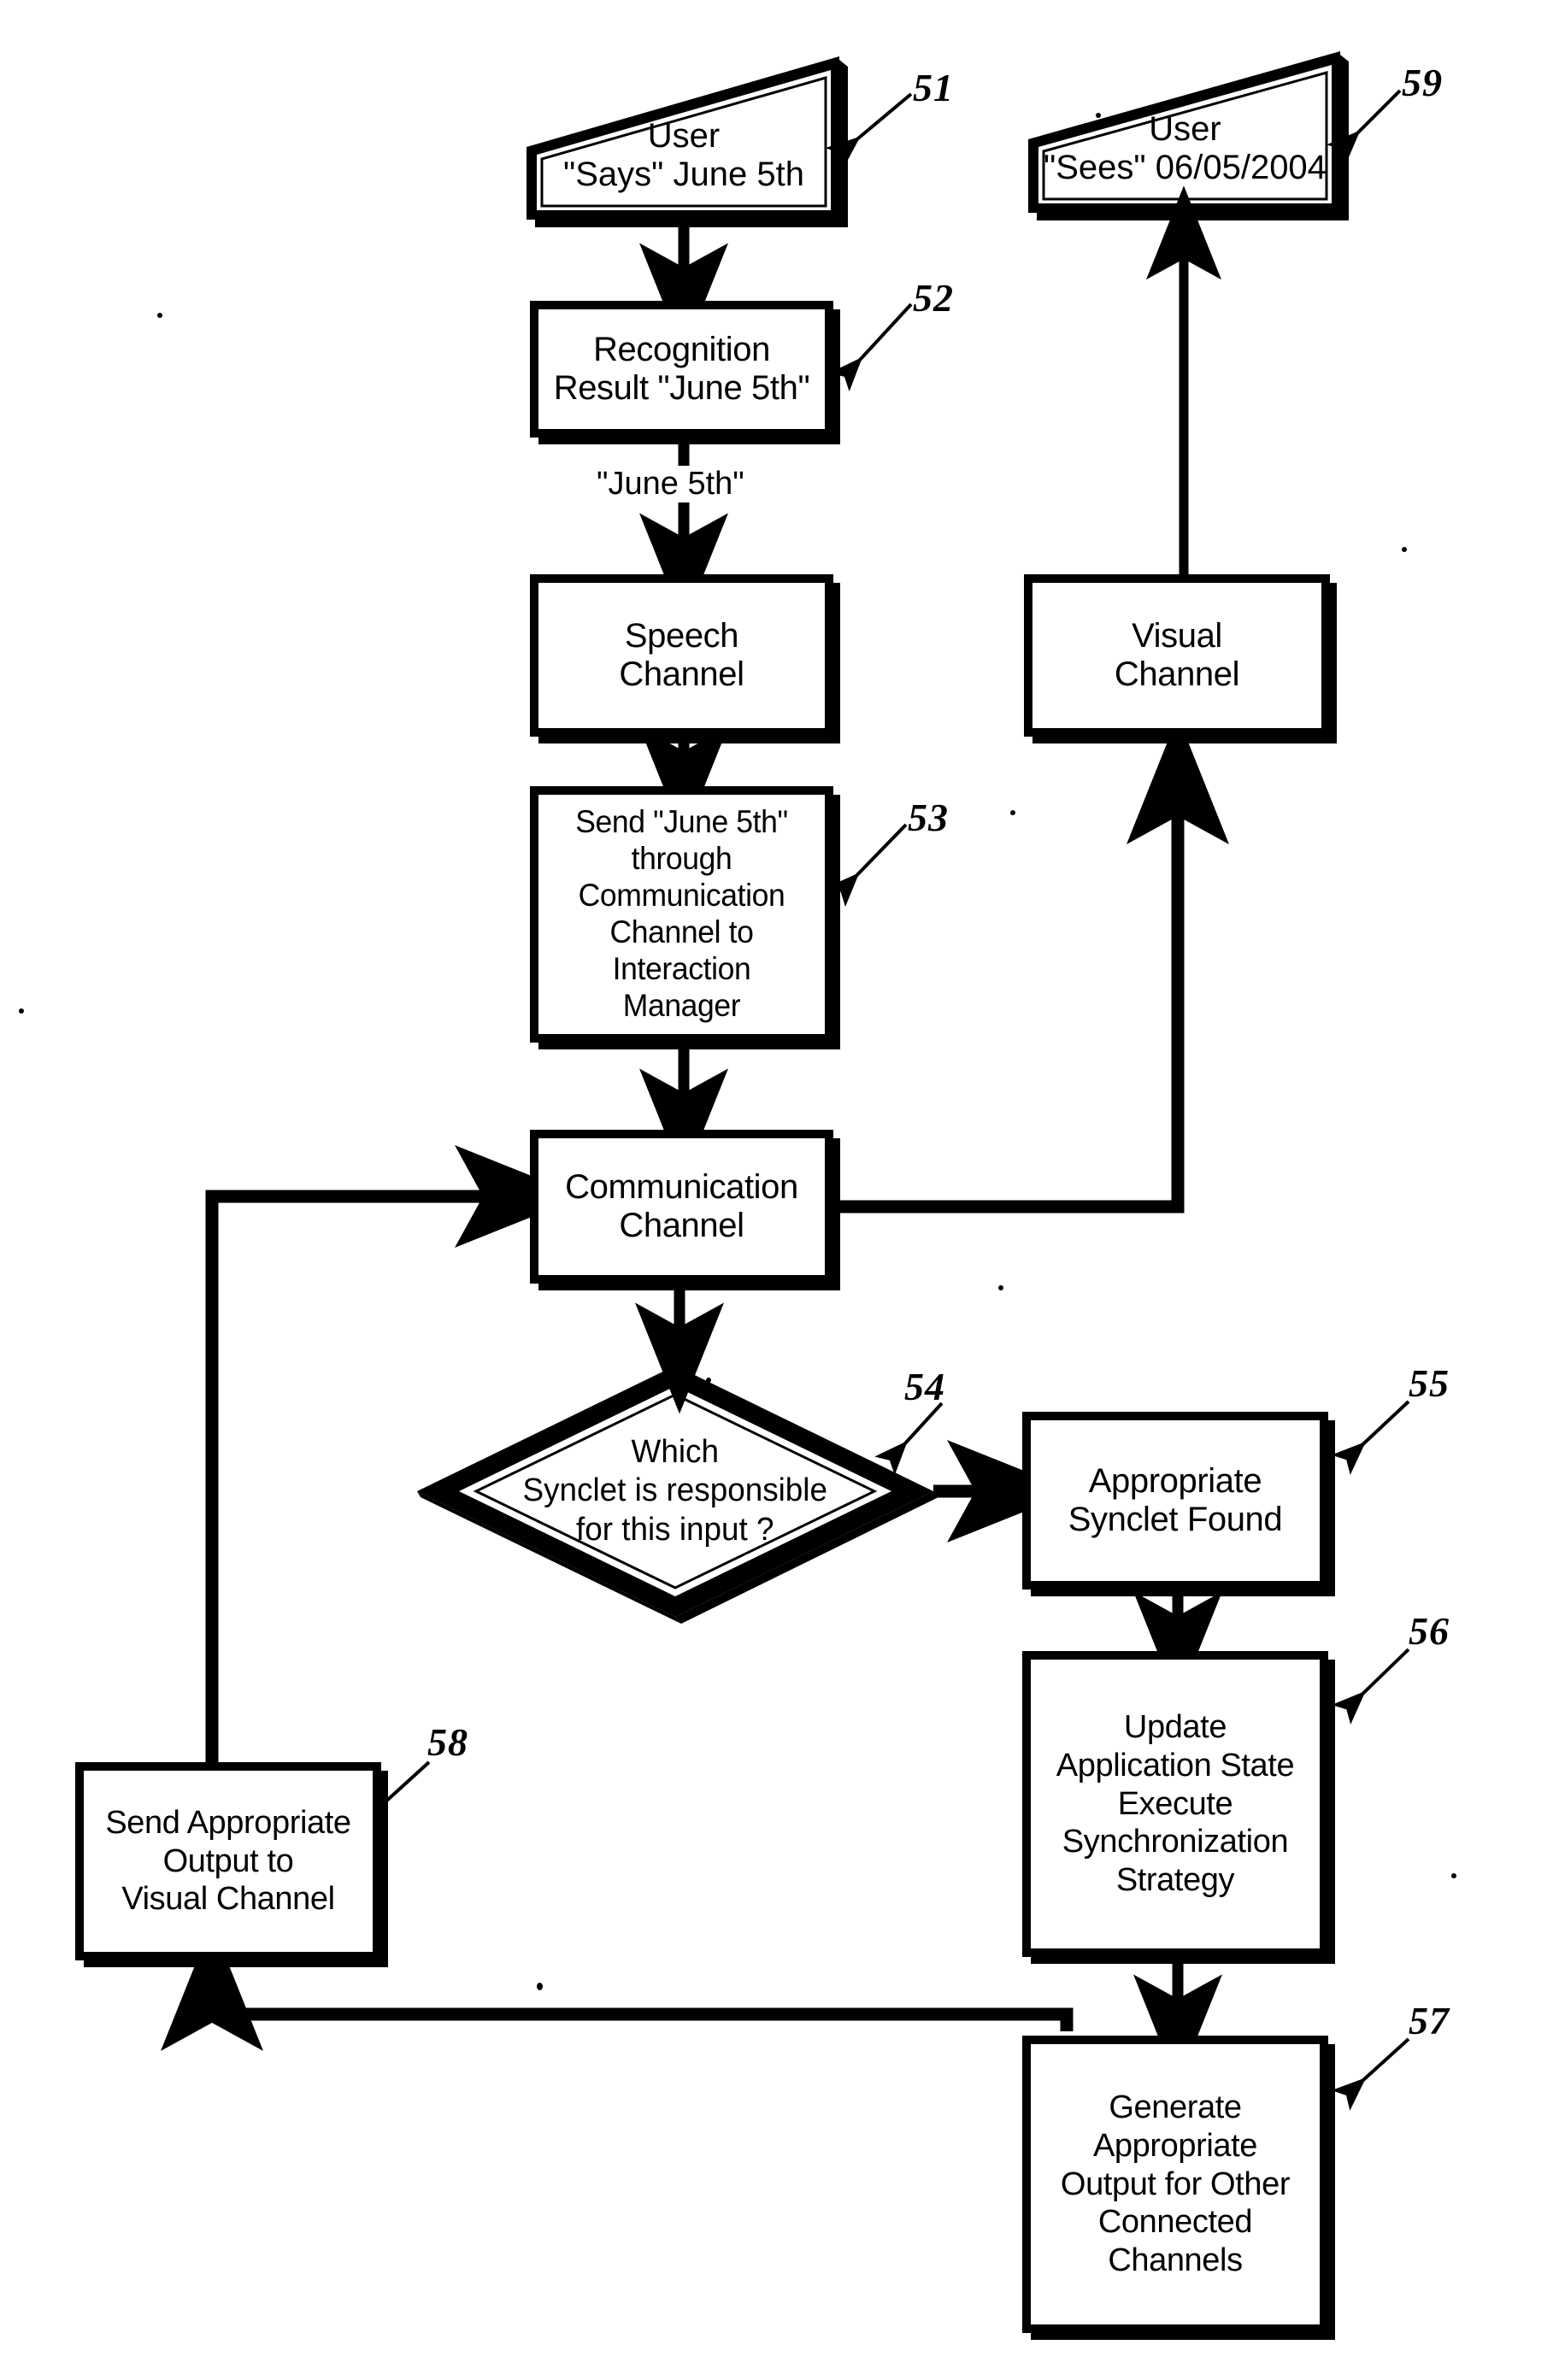  I want to click on node-recognition-result-inner: Recognition Result "June 5th", so click(681, 369).